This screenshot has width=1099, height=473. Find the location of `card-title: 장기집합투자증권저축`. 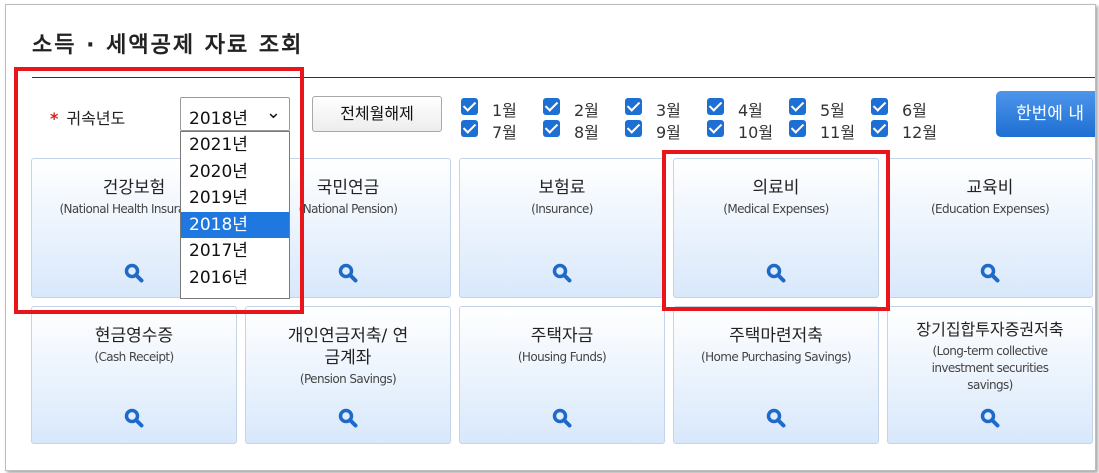

card-title: 장기집합투자증권저축 is located at coordinates (990, 329).